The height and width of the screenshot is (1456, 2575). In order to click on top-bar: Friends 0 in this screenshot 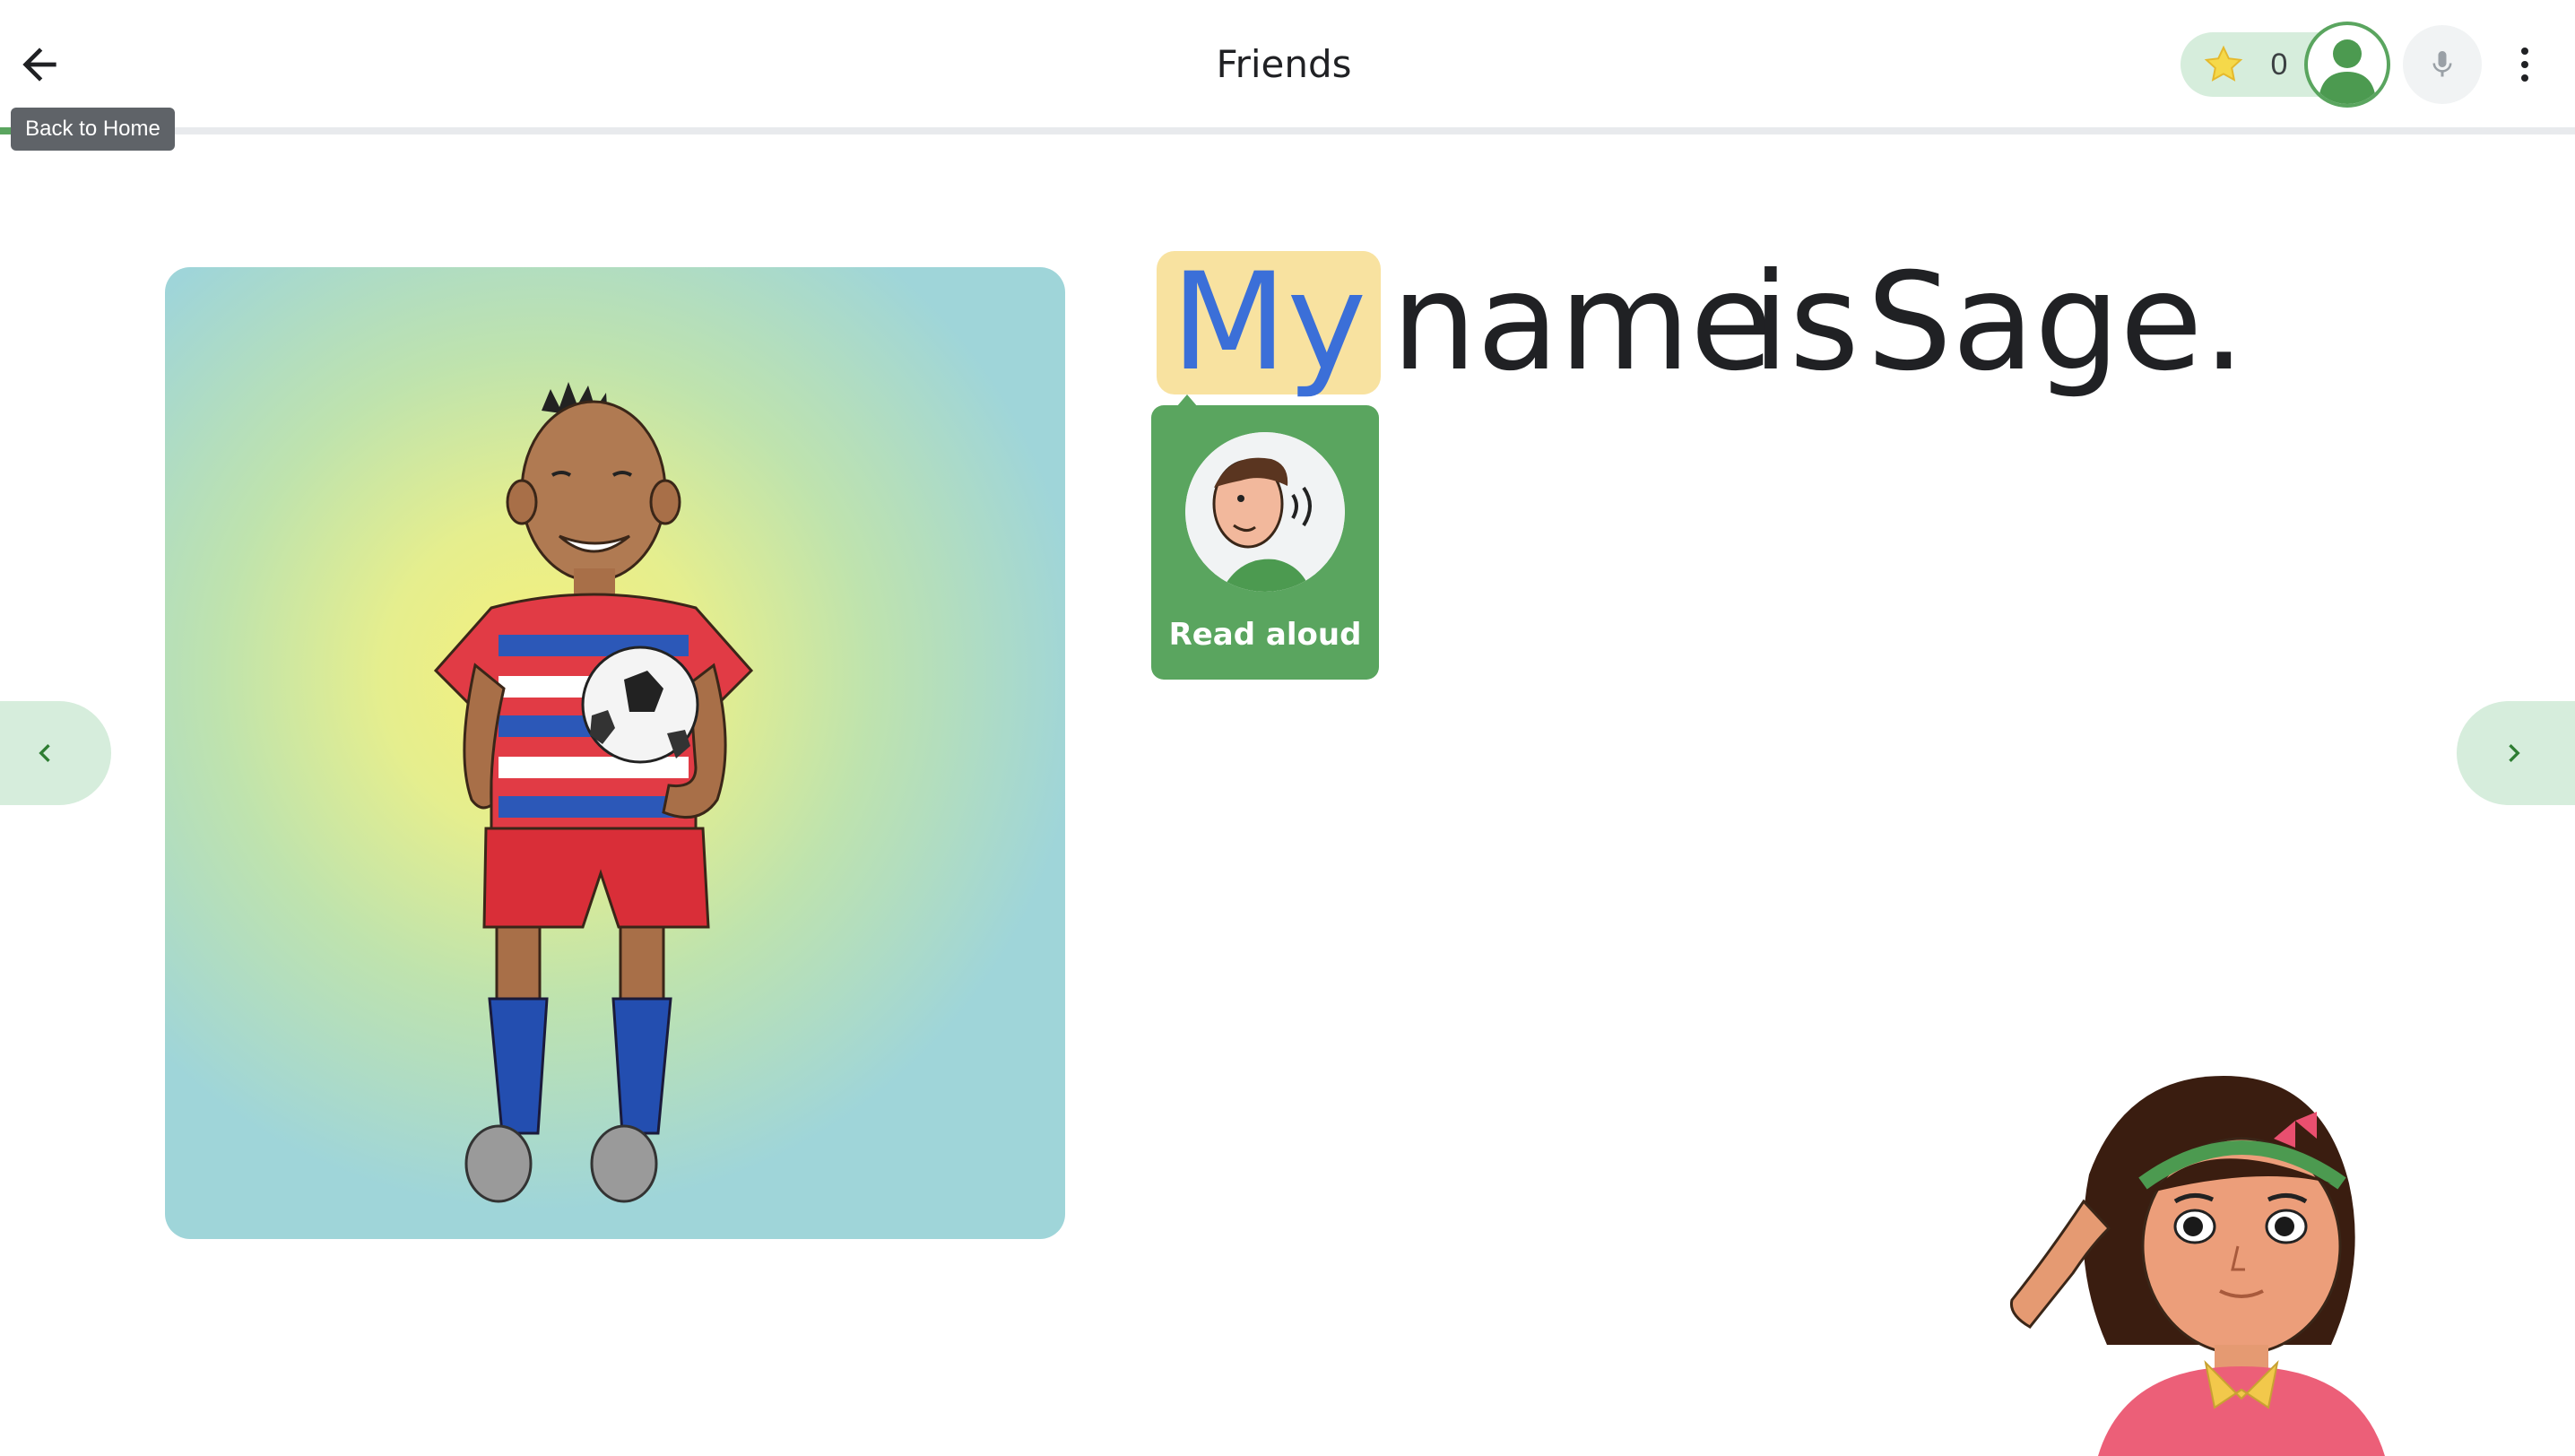, I will do `click(1287, 67)`.